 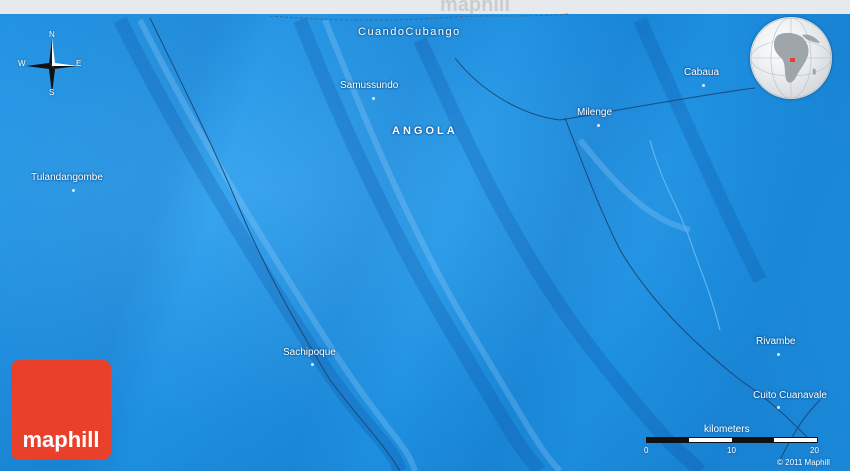 I want to click on region-label: CuandoCubango, so click(x=409, y=32).